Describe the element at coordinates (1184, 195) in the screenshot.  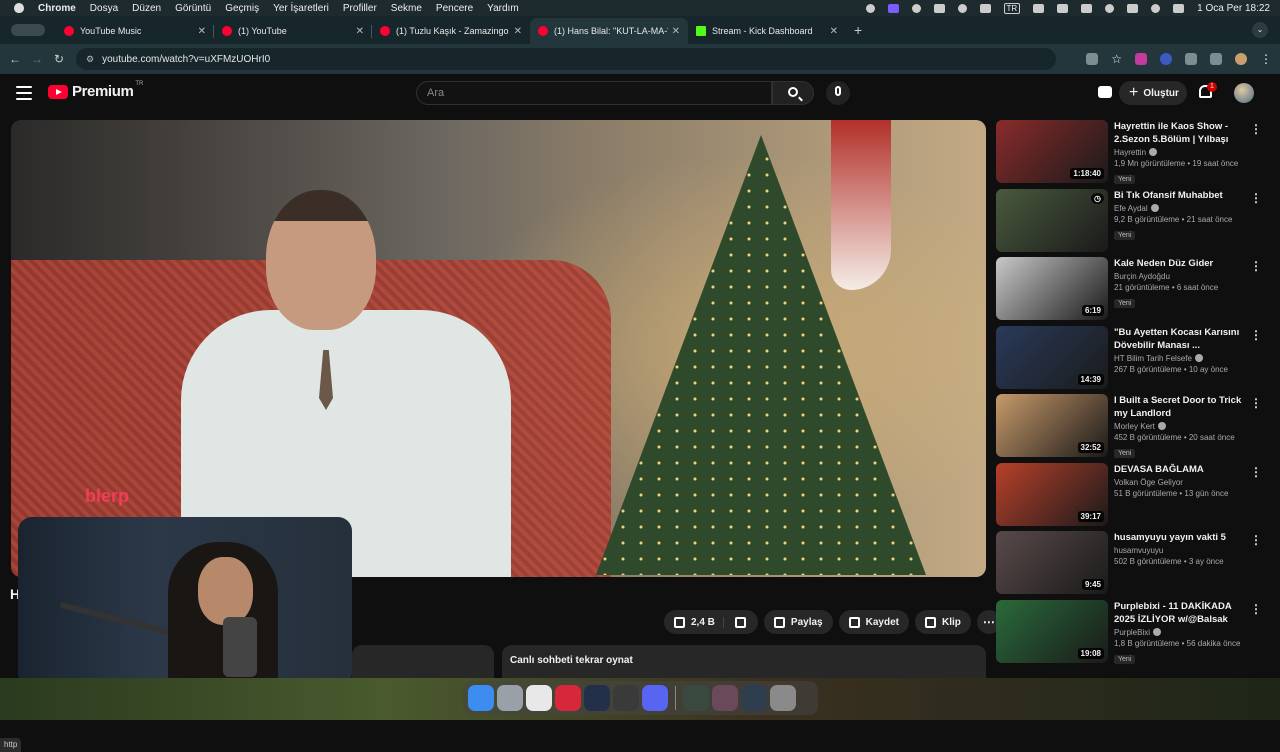
I see `video-title: Bi Tık Ofansif Muhabbet` at that location.